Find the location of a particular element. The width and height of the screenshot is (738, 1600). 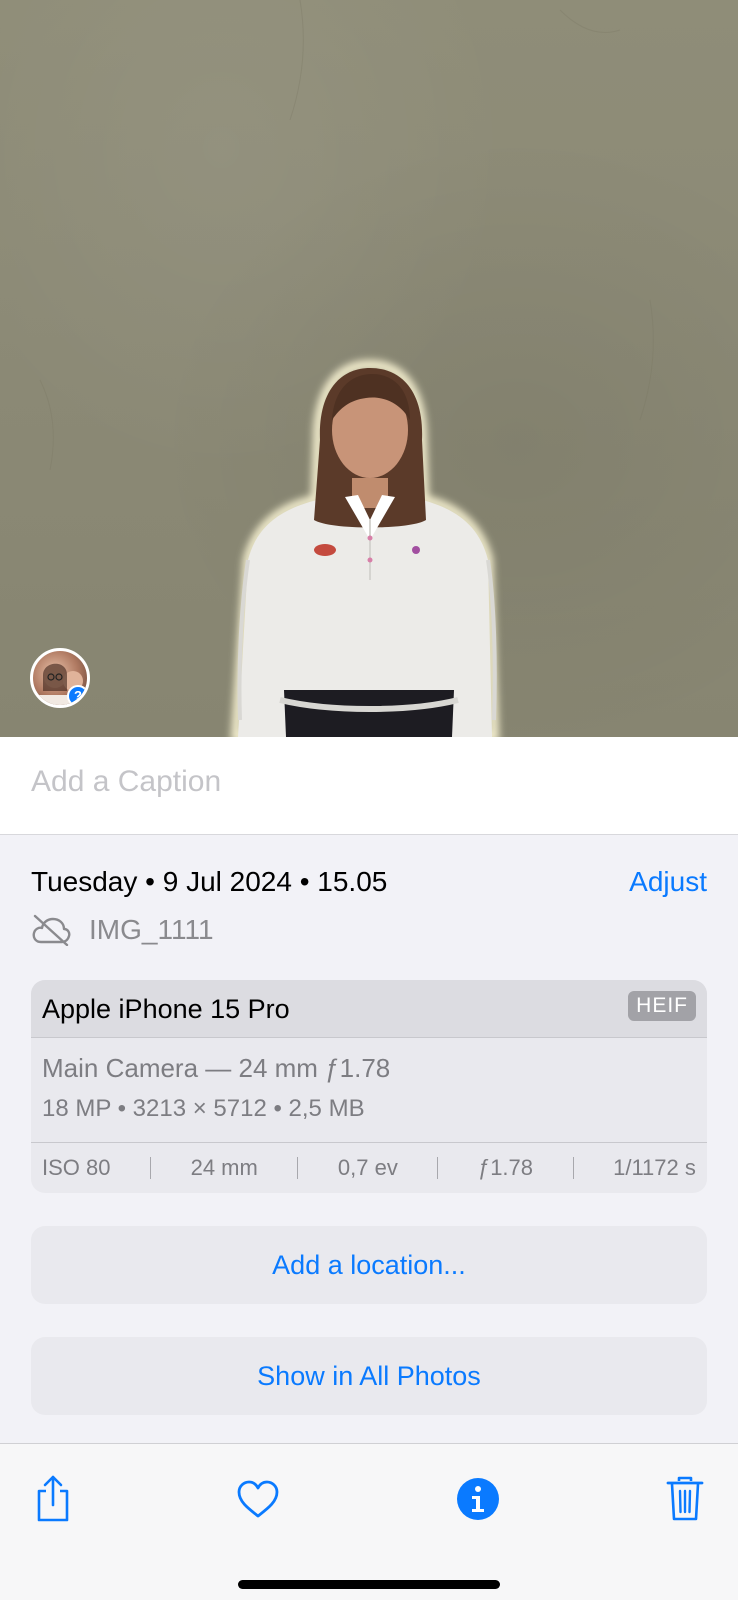

bottom-toolbar is located at coordinates (369, 1521).